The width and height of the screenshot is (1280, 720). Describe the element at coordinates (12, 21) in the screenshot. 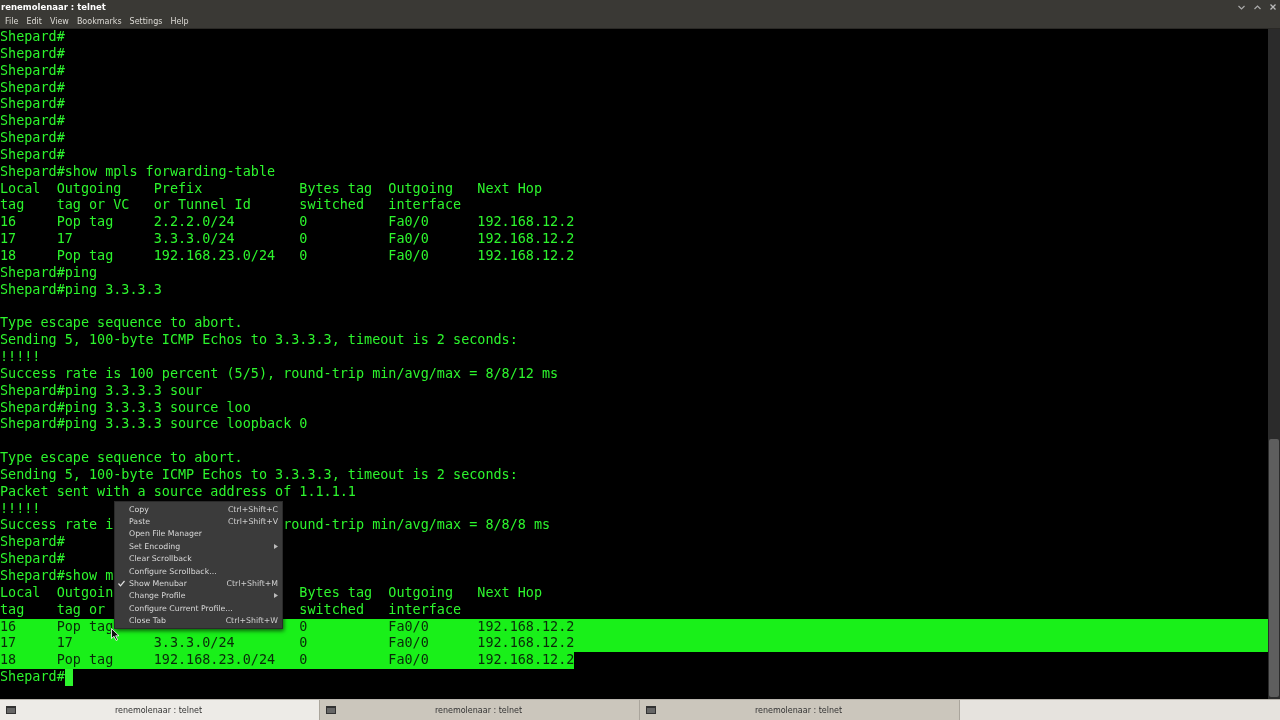

I see `menu-entry: File` at that location.